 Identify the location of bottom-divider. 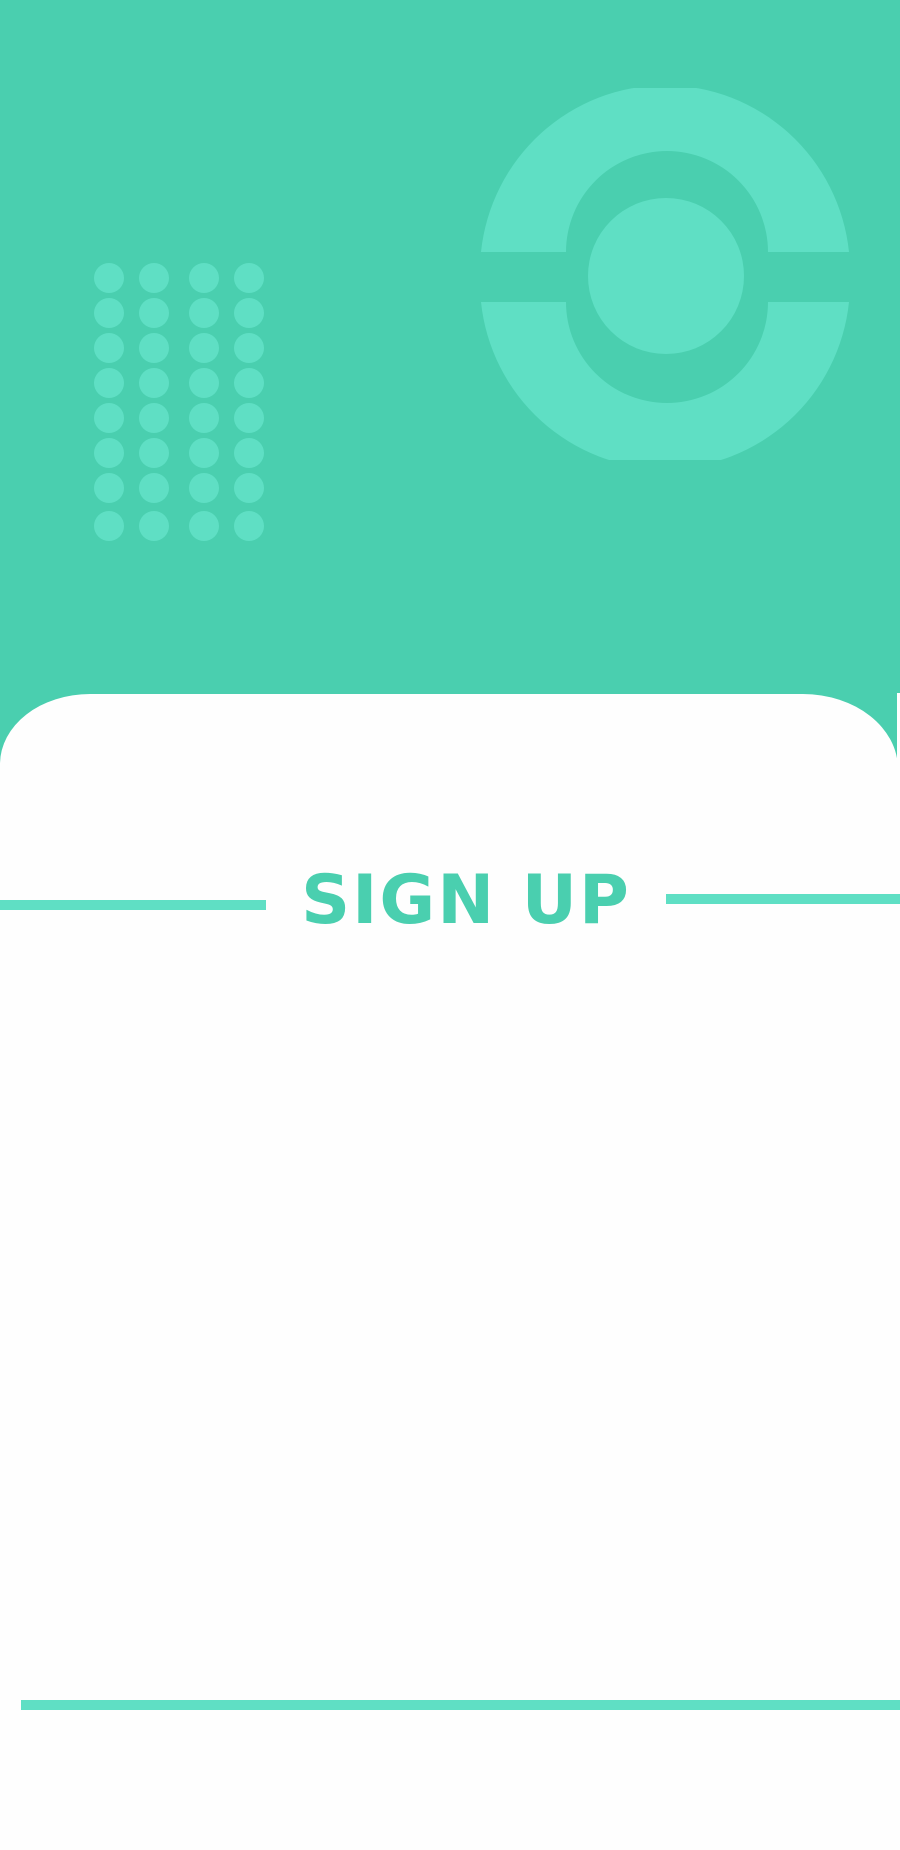
(460, 1705).